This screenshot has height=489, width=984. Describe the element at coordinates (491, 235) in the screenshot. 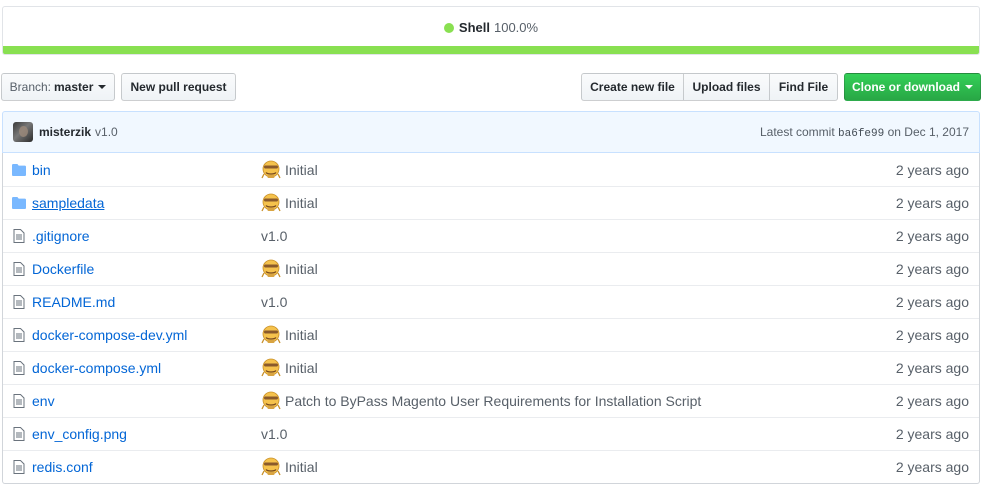

I see `file-row: .gitignore v1.0 2 years ago` at that location.